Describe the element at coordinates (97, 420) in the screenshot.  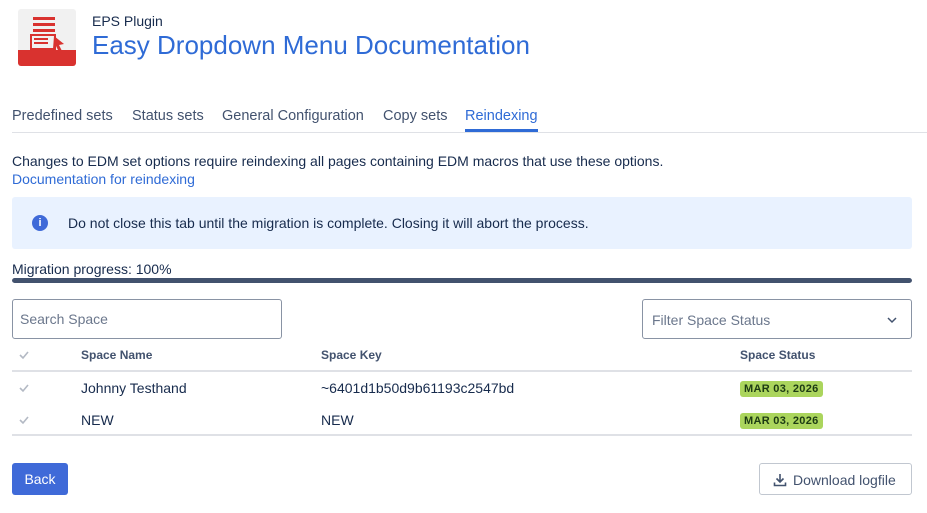
I see `space-name-cell: NEW` at that location.